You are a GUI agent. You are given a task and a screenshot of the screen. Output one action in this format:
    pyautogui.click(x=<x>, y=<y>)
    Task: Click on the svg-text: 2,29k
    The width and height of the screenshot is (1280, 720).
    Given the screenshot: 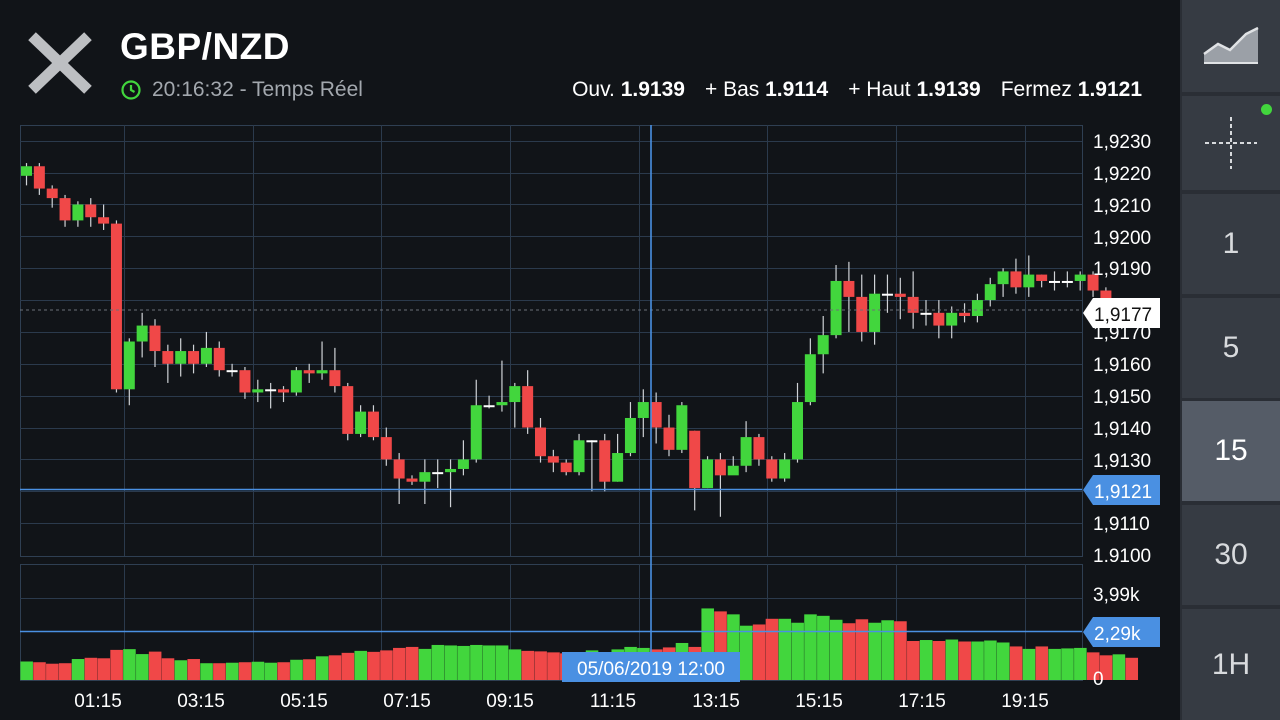 What is the action you would take?
    pyautogui.click(x=1117, y=634)
    